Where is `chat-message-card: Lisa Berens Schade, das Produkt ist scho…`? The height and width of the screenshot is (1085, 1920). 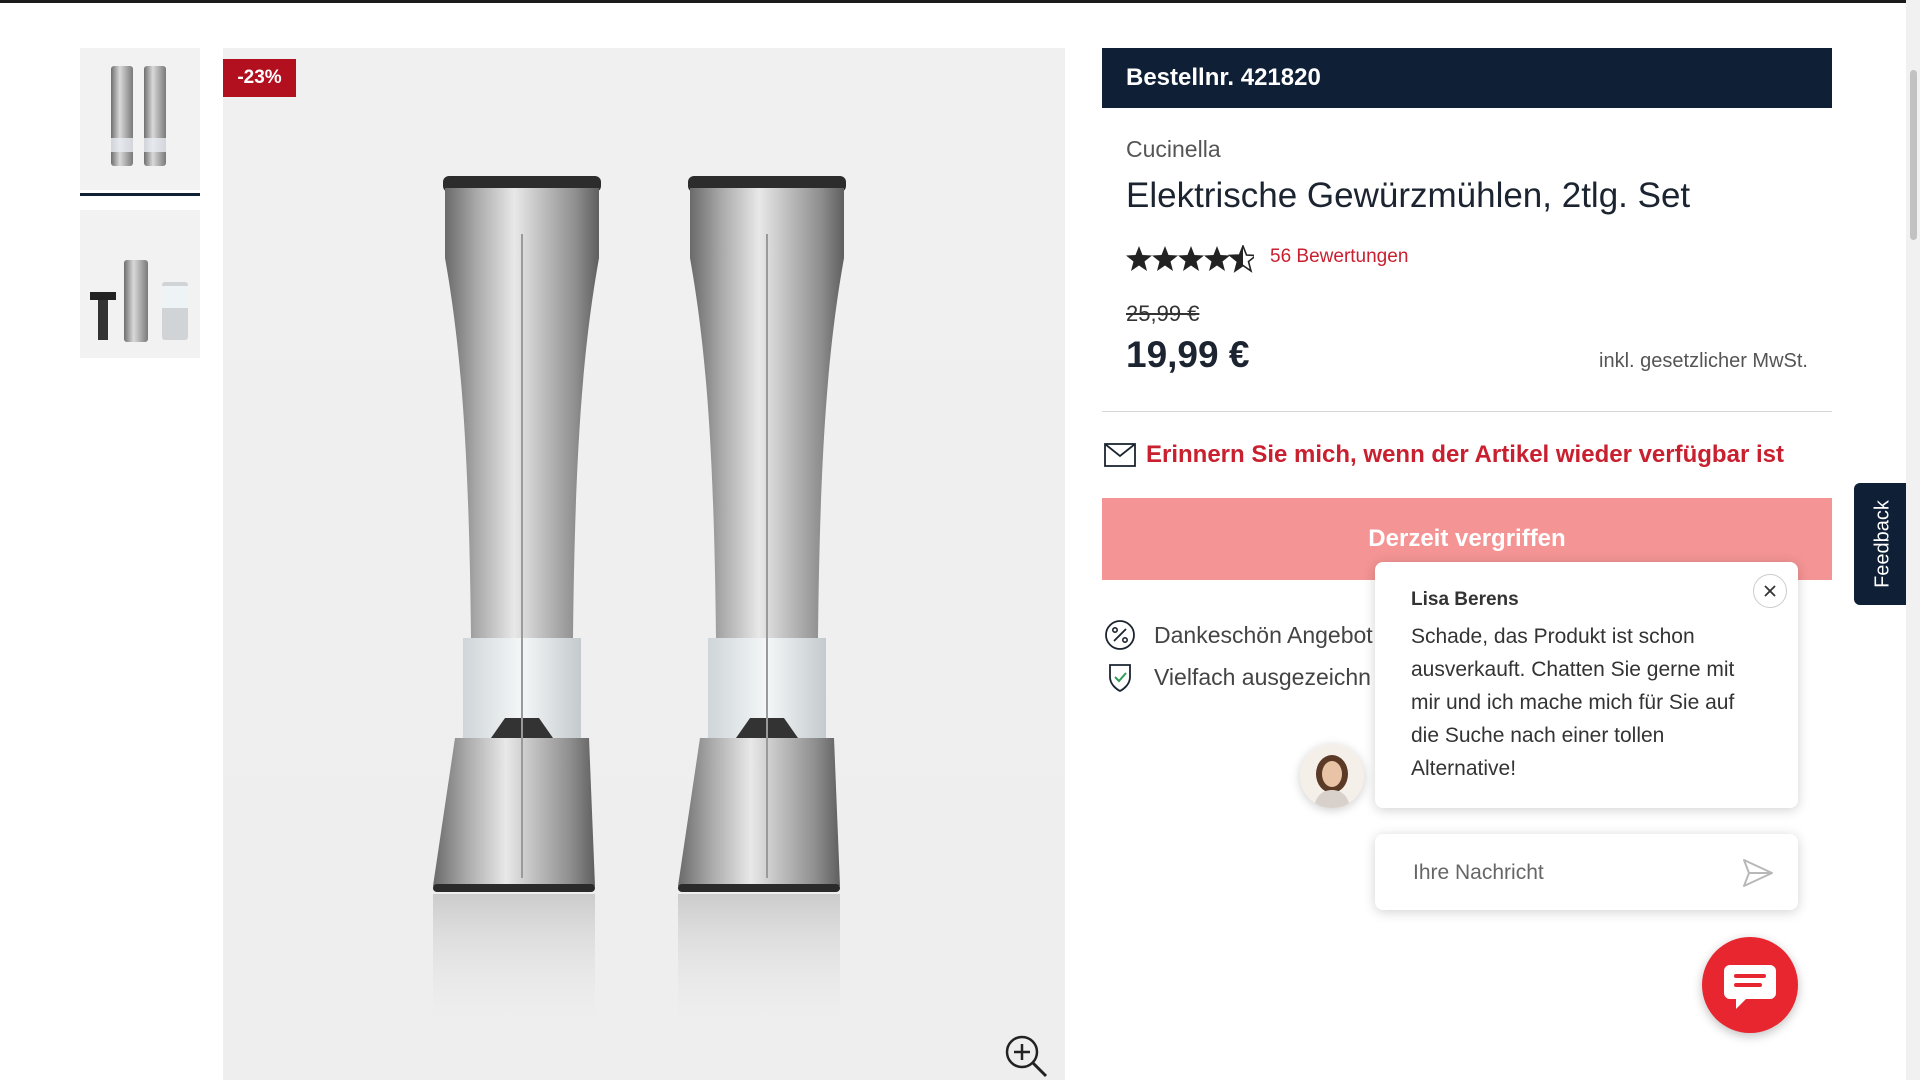
chat-message-card: Lisa Berens Schade, das Produkt ist scho… is located at coordinates (1586, 685).